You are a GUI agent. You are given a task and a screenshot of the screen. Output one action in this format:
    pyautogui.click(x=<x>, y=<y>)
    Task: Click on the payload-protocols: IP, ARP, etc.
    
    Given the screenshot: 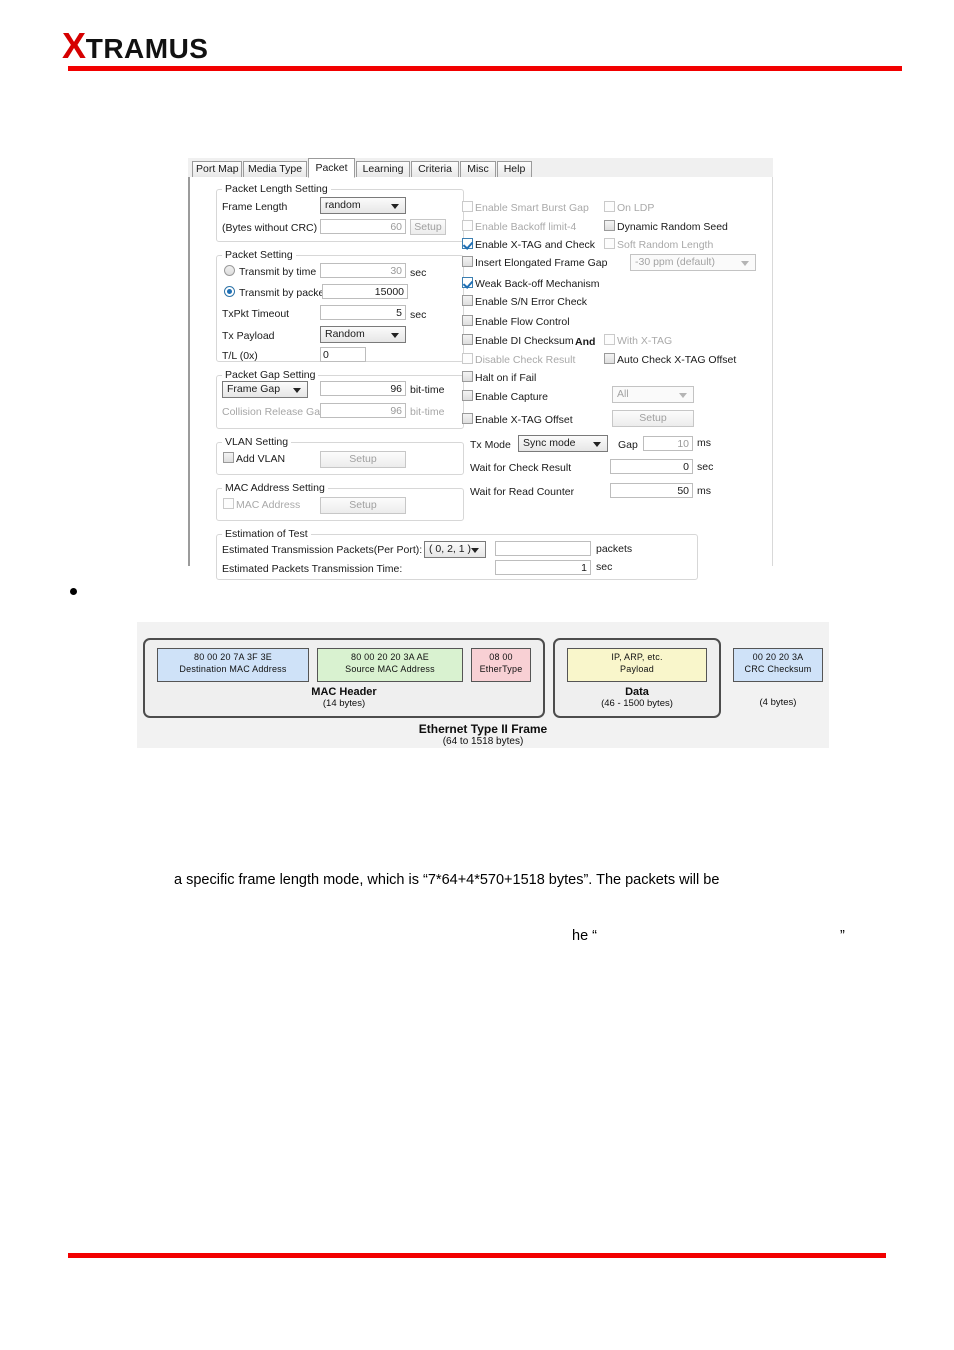 What is the action you would take?
    pyautogui.click(x=637, y=657)
    